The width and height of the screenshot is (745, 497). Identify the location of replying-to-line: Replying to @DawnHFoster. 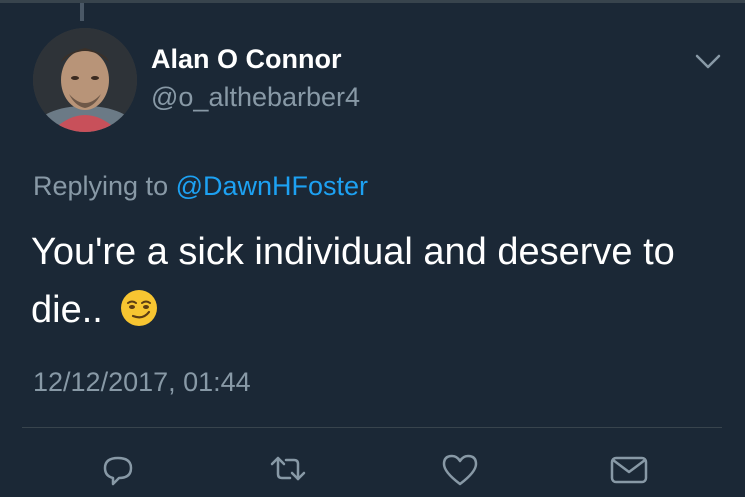
(200, 186).